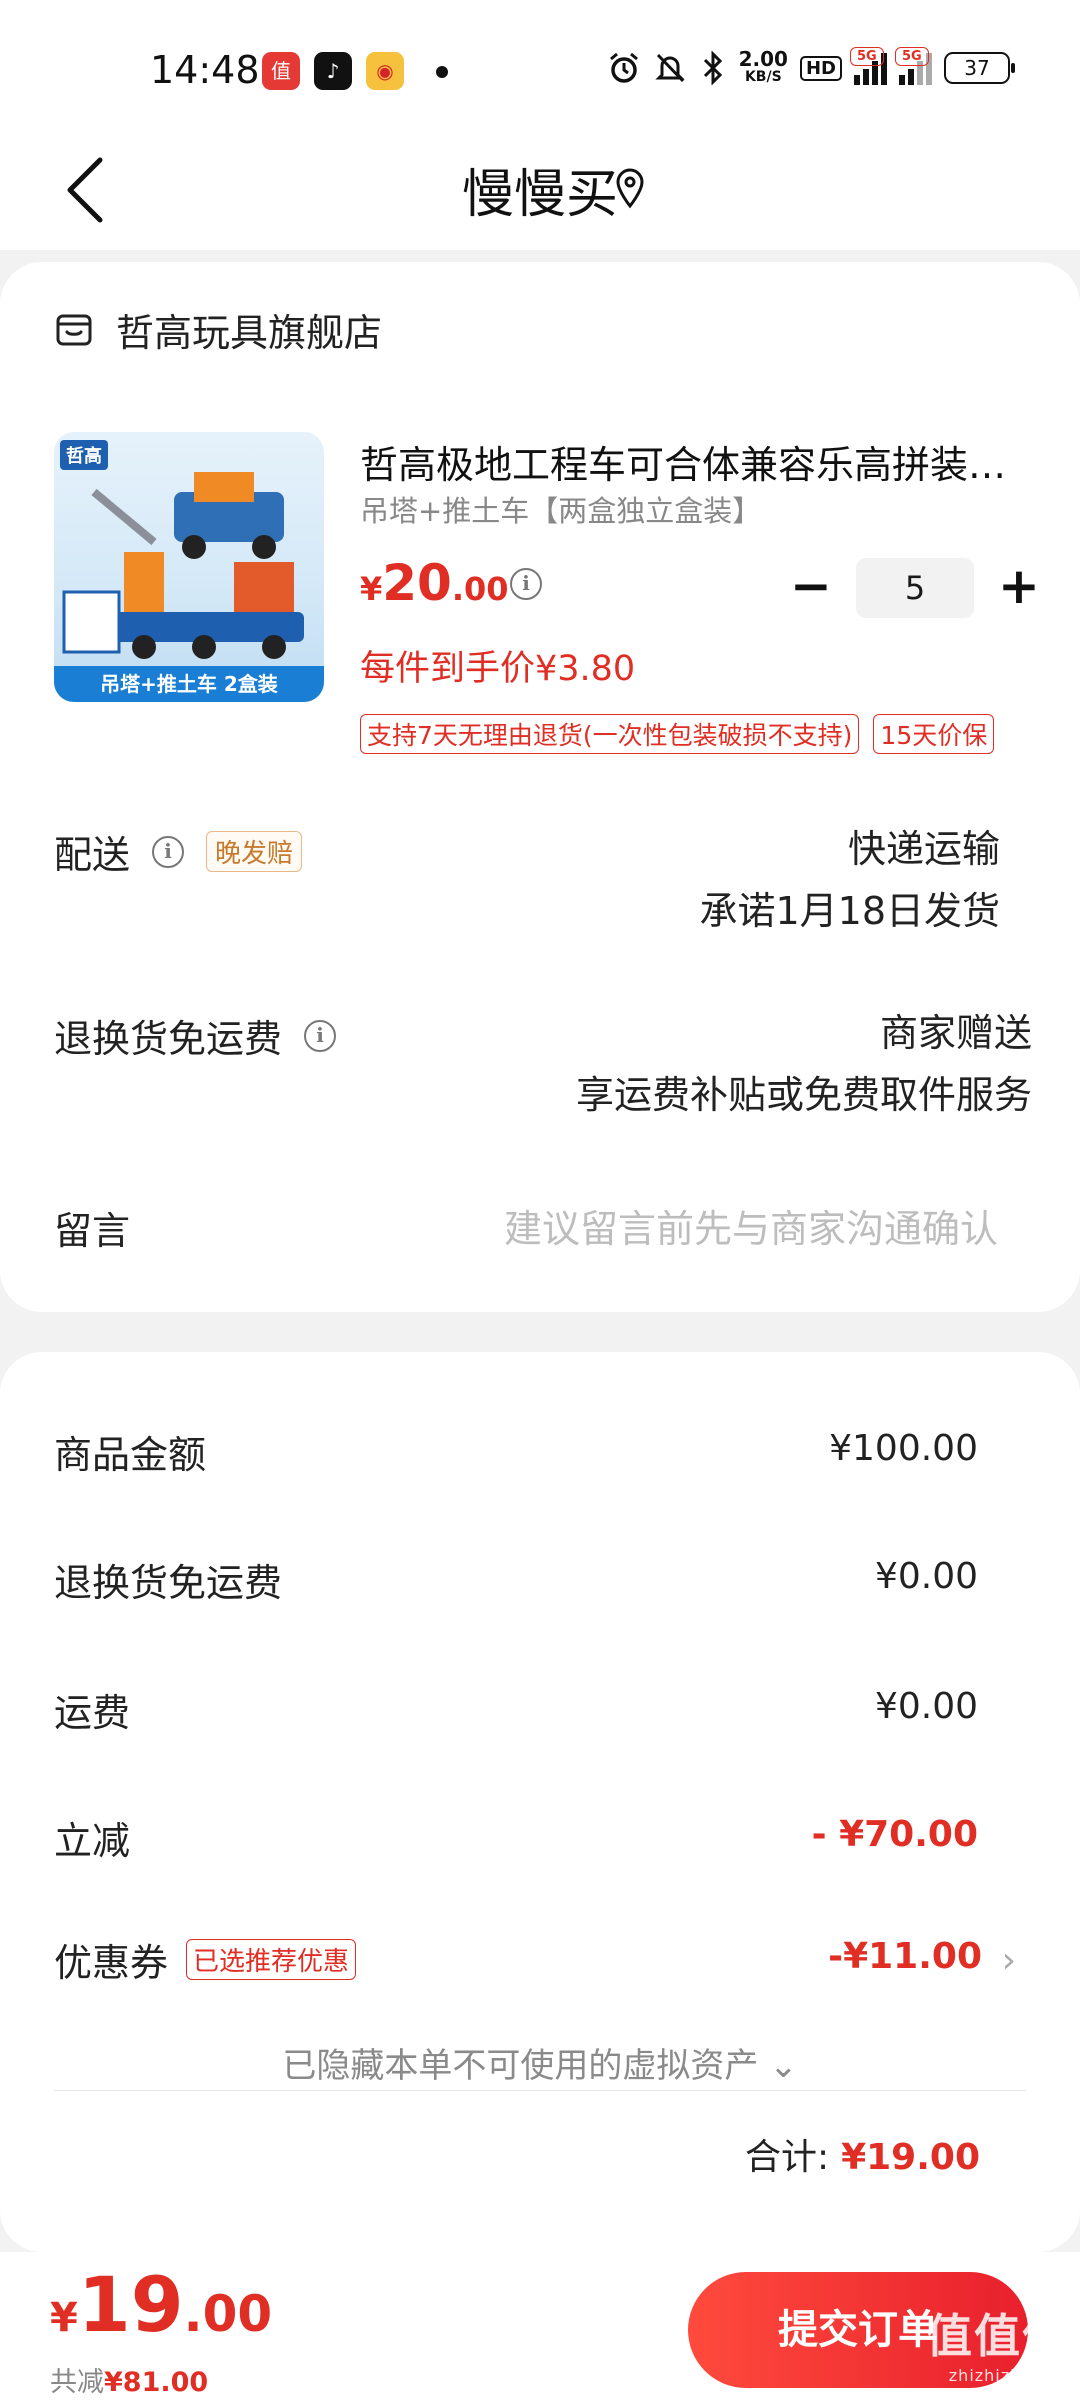 The height and width of the screenshot is (2400, 1080). What do you see at coordinates (540, 65) in the screenshot?
I see `status-bar: 14:48 值 ♪ ◉ 2.00 KB/S HD 5G 5G 37` at bounding box center [540, 65].